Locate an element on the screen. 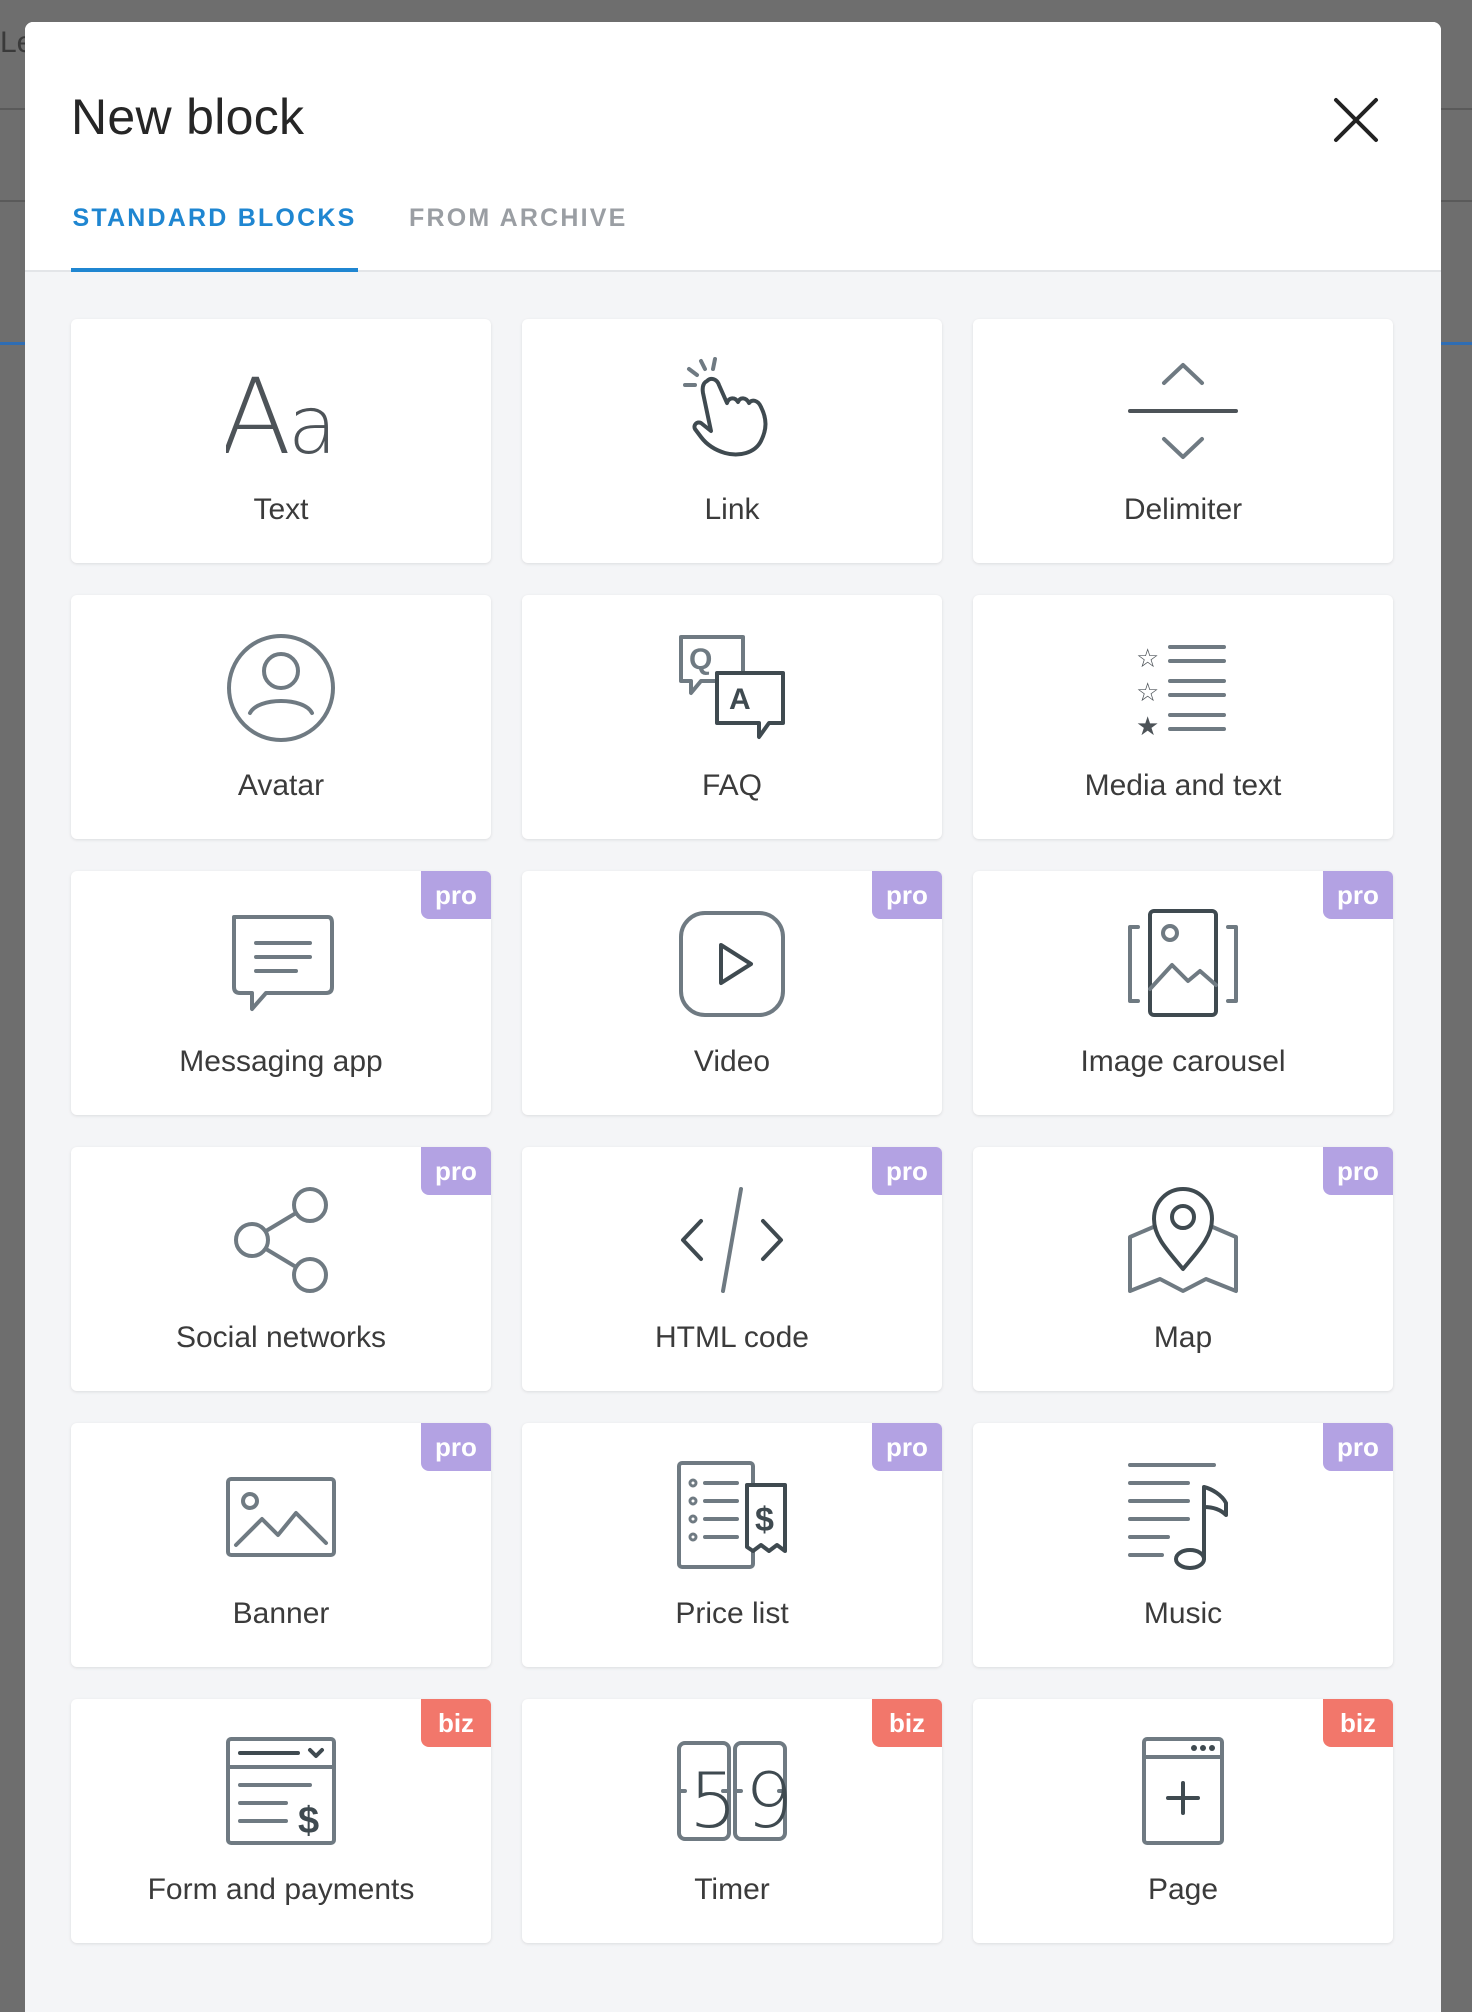  block-card-text: Aa Text is located at coordinates (281, 441).